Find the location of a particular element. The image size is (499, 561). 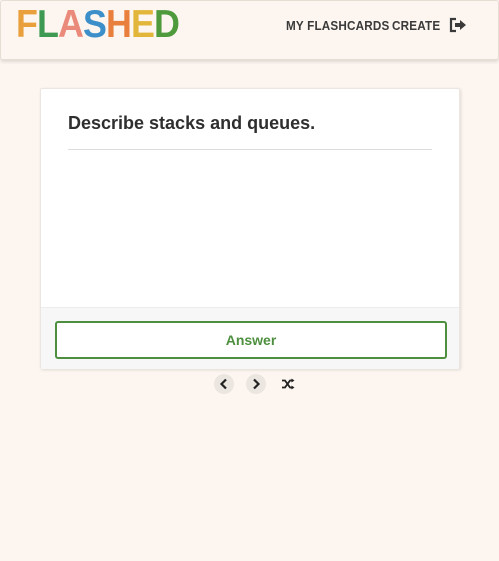

chevron-right-icon is located at coordinates (257, 384).